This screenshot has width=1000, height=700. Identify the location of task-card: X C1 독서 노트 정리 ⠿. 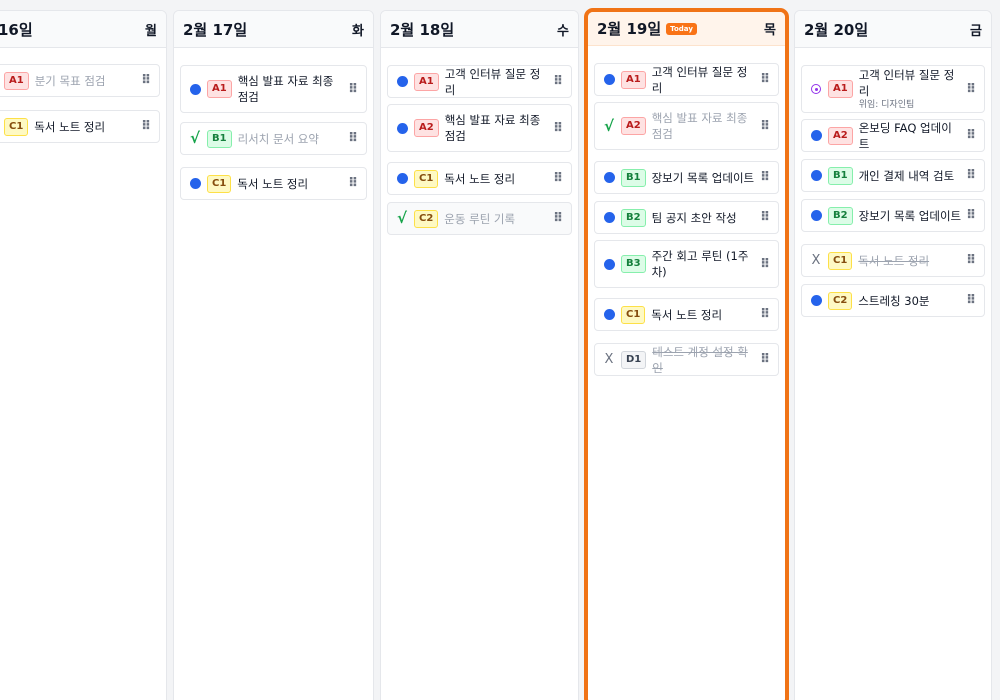
(893, 260).